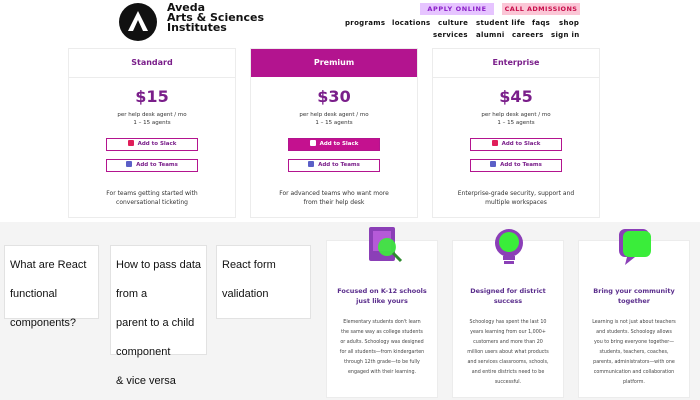 Image resolution: width=700 pixels, height=400 pixels. I want to click on feature-title: Bring your community together, so click(634, 296).